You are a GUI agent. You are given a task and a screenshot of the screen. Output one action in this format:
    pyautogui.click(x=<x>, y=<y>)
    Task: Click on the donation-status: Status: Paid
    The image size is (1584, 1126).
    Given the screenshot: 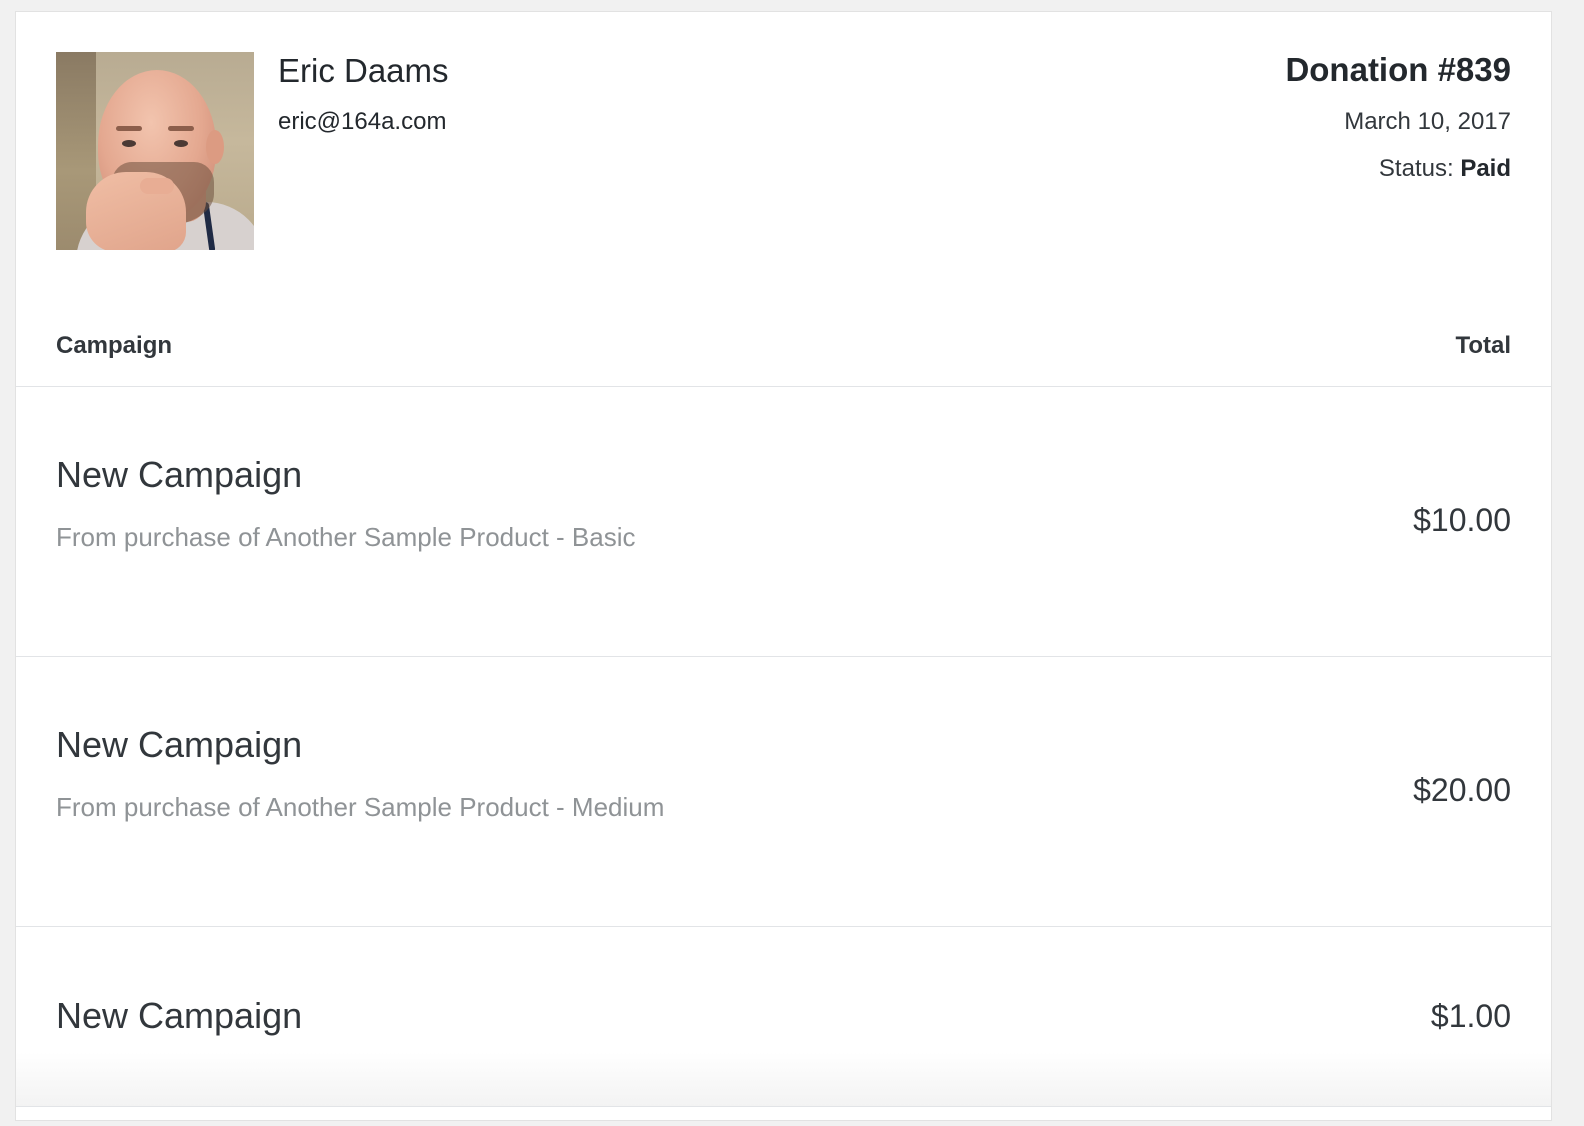 What is the action you would take?
    pyautogui.click(x=1445, y=169)
    